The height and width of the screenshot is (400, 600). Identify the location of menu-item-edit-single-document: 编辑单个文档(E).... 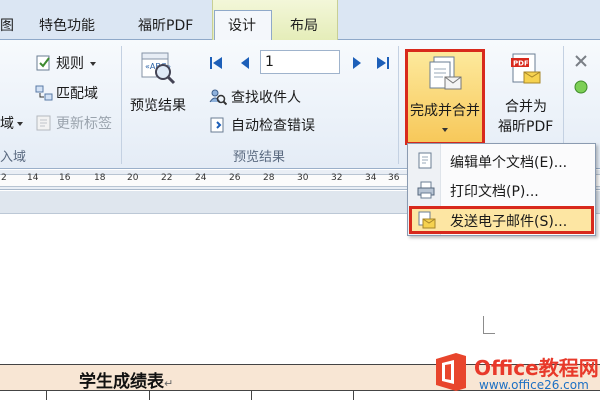
(501, 161).